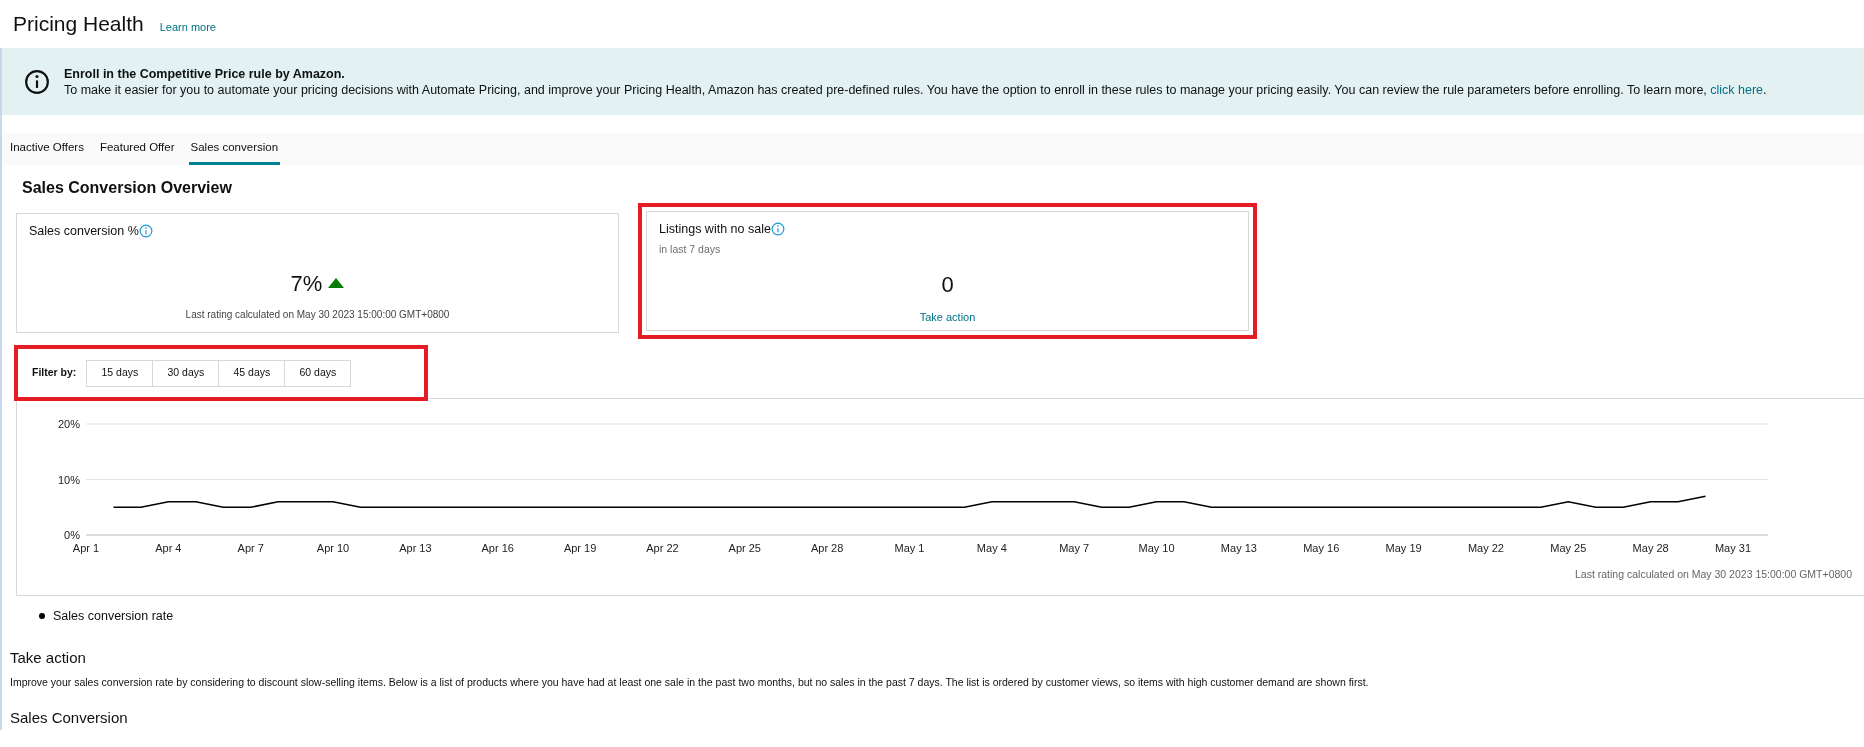  I want to click on x-axis-label: Apr 13, so click(415, 548).